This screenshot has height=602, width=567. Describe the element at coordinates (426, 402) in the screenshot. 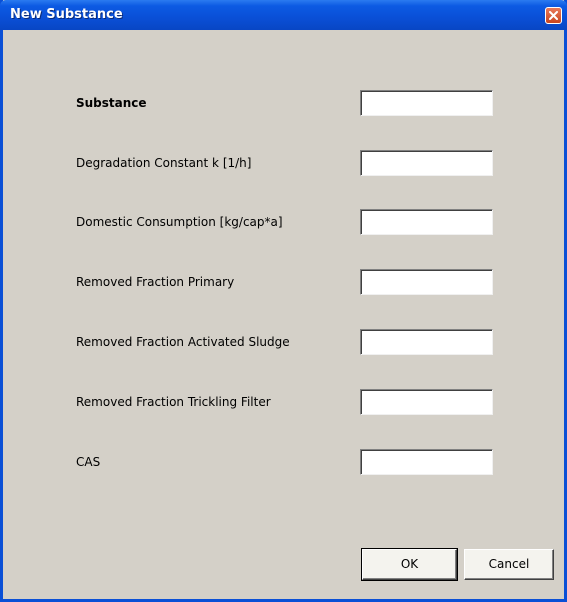

I see `removed-fraction-trickling-filter-input` at that location.